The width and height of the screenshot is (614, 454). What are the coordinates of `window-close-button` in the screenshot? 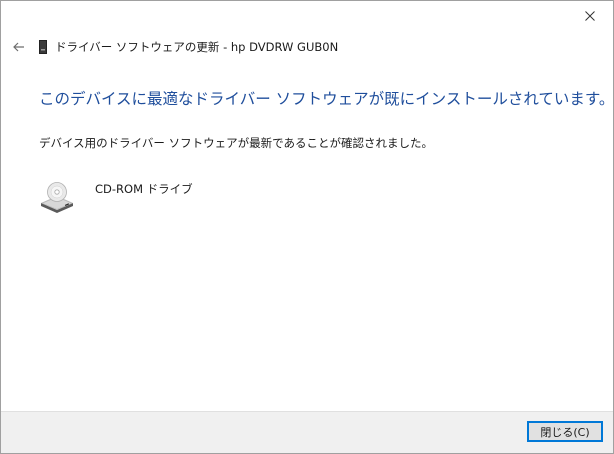 It's located at (590, 16).